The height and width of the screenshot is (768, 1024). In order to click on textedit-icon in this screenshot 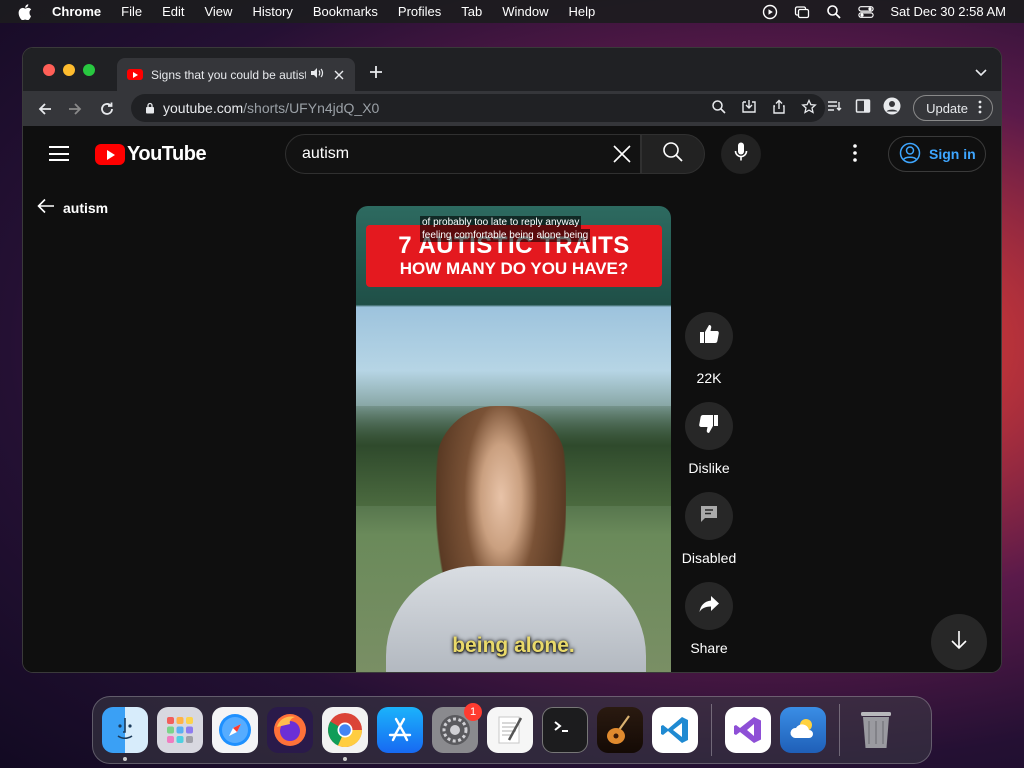, I will do `click(510, 730)`.